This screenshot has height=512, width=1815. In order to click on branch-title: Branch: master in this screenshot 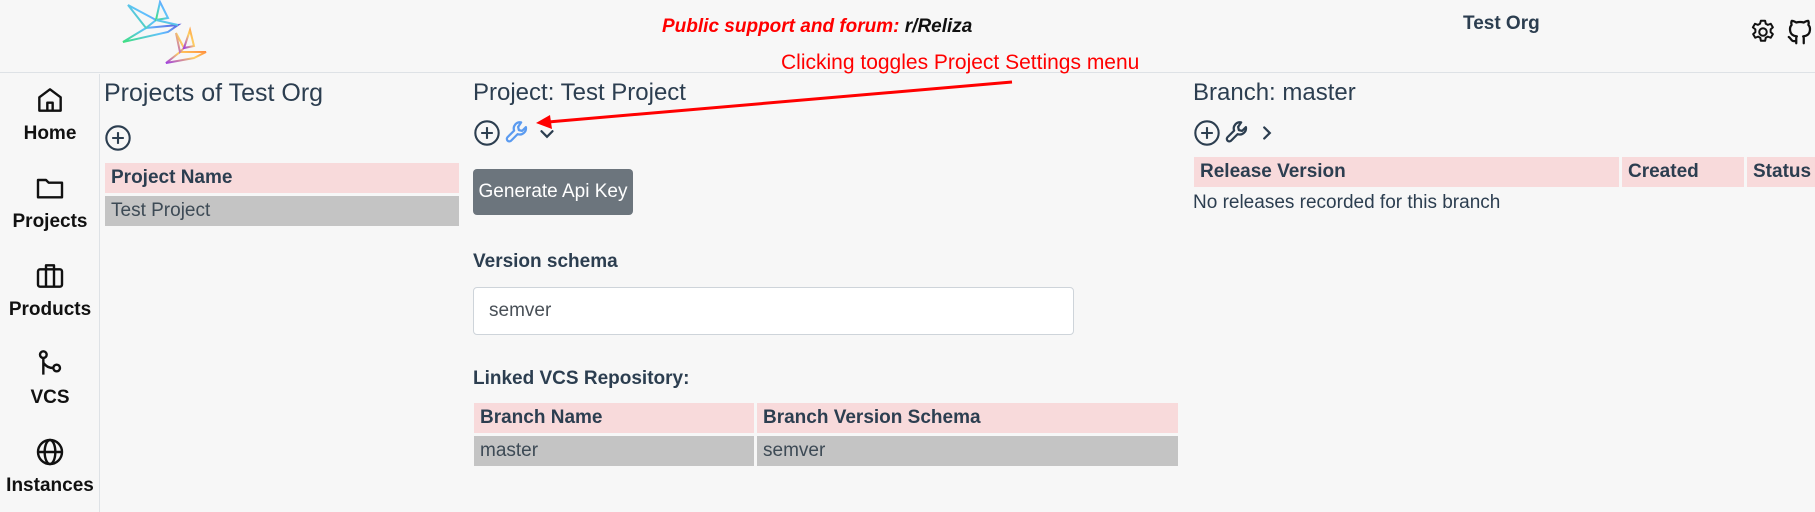, I will do `click(1274, 92)`.